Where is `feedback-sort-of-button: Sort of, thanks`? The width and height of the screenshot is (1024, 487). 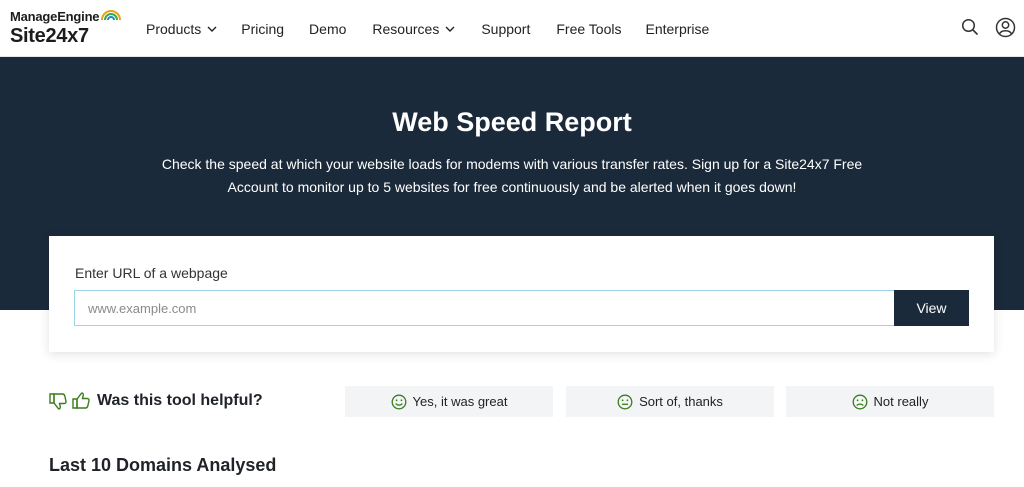
feedback-sort-of-button: Sort of, thanks is located at coordinates (670, 401).